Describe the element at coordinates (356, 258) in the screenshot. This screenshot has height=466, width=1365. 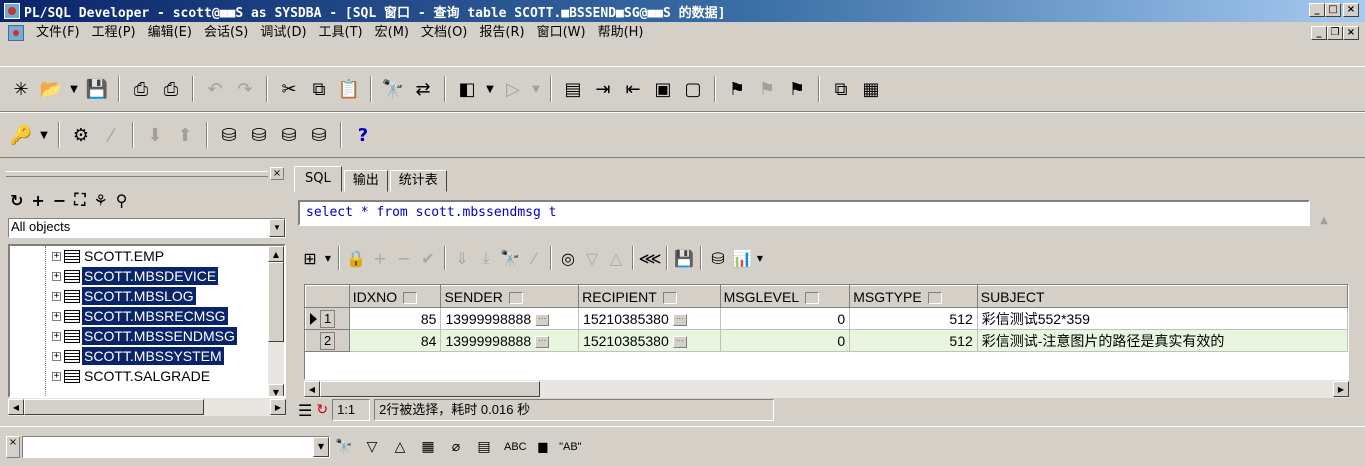
I see `lock-icon: 🔒` at that location.